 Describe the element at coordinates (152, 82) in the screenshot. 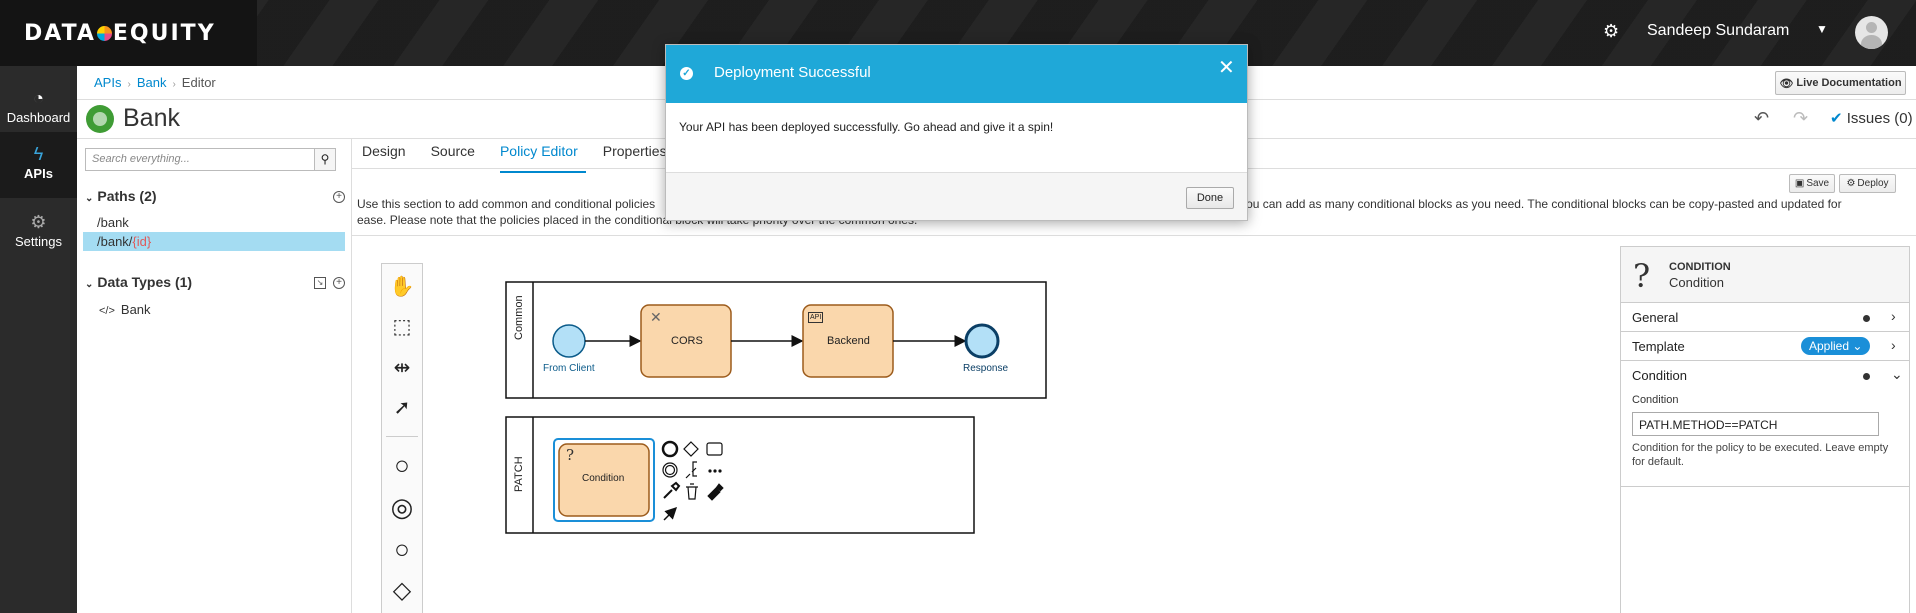

I see `breadcrumb-bank: Bank` at that location.